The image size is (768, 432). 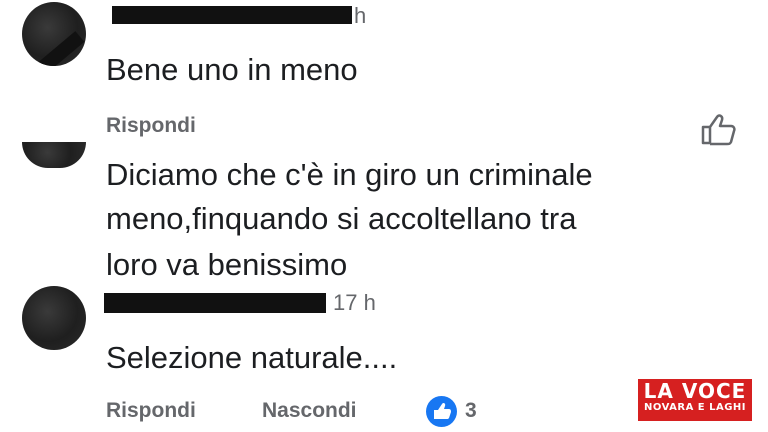 I want to click on la-voce-logo: LA VOCE NOVARA E LAGHI, so click(x=695, y=400).